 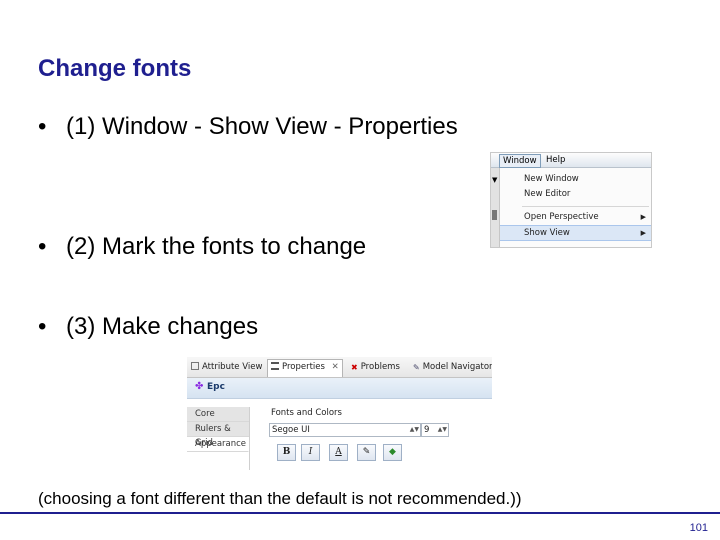 What do you see at coordinates (345, 430) in the screenshot?
I see `font-name-field: Segoe UI ▲▼` at bounding box center [345, 430].